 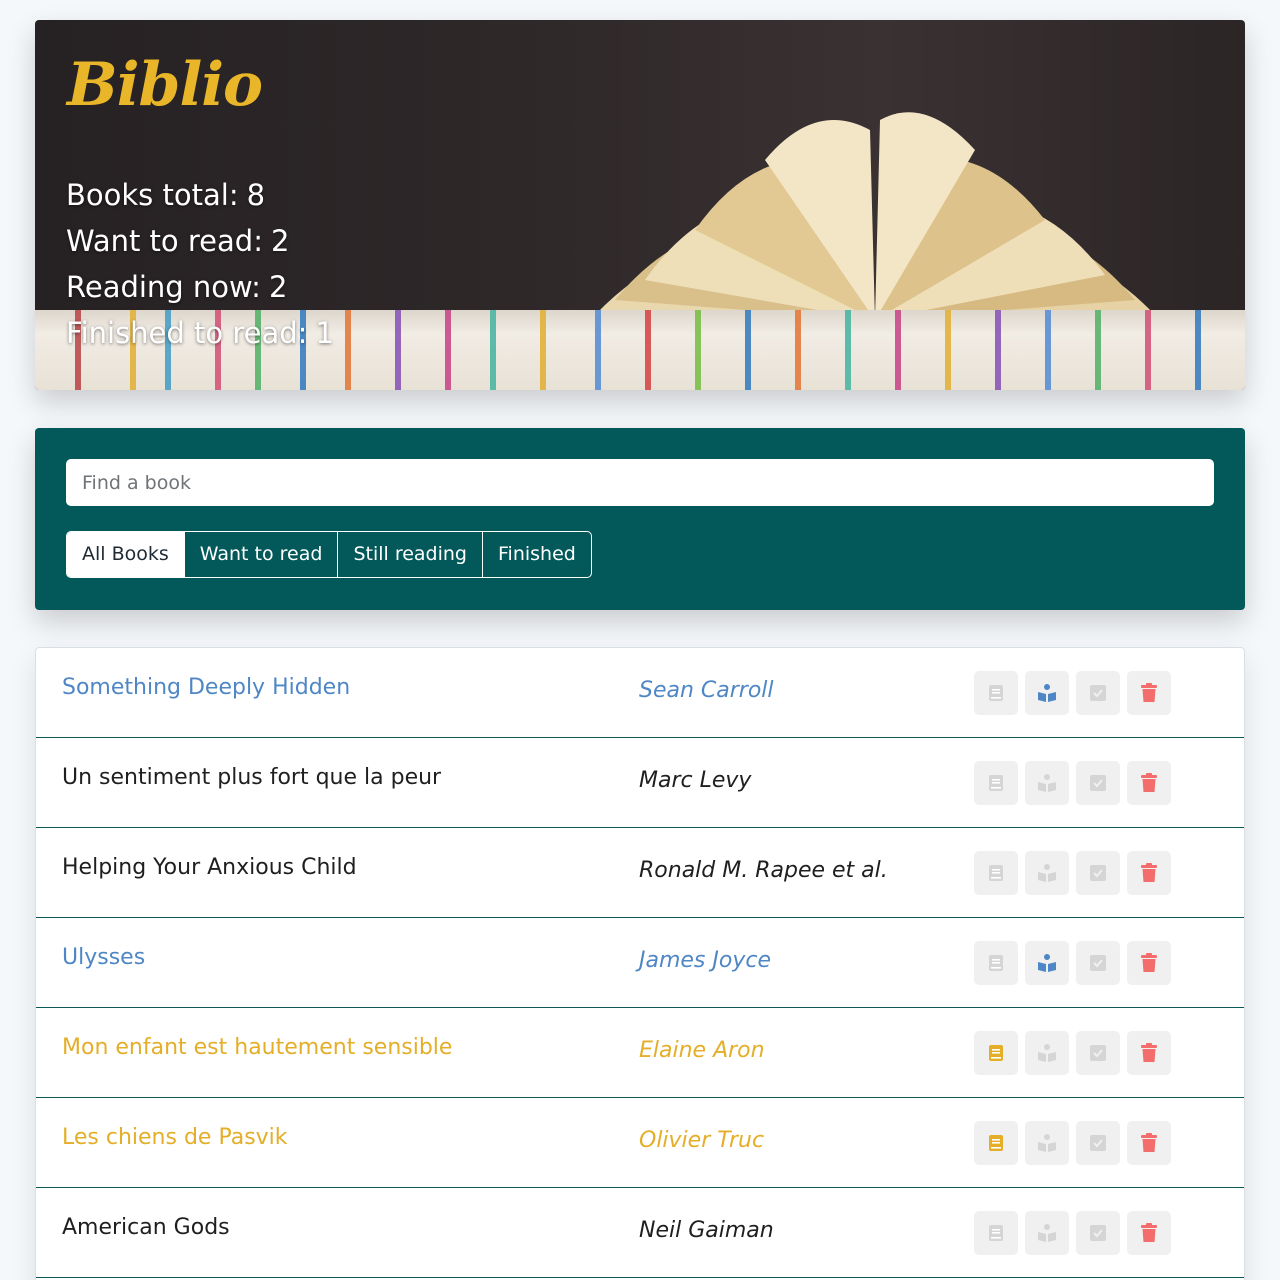 I want to click on book-author: Ronald M. Rapee et al., so click(x=763, y=870).